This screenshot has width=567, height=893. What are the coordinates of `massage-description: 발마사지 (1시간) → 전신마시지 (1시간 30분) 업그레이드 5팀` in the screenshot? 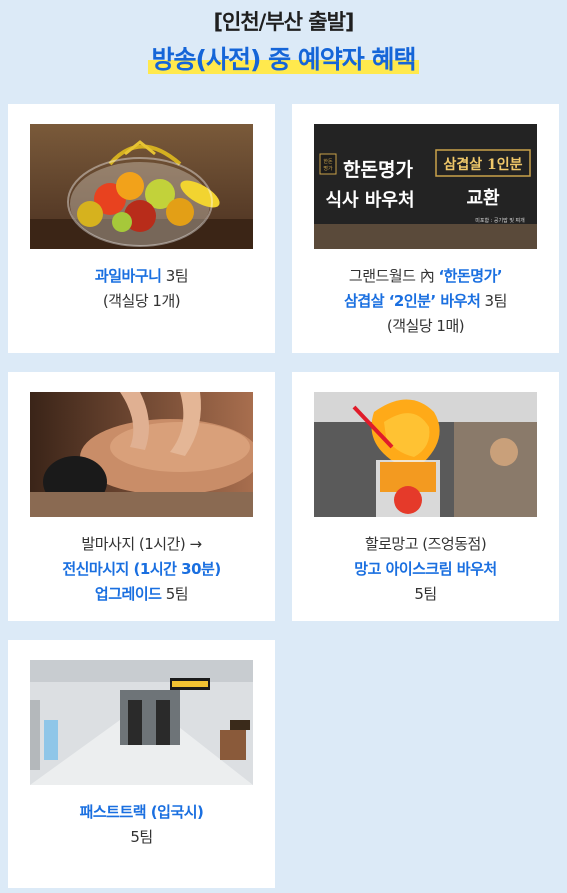 It's located at (141, 569).